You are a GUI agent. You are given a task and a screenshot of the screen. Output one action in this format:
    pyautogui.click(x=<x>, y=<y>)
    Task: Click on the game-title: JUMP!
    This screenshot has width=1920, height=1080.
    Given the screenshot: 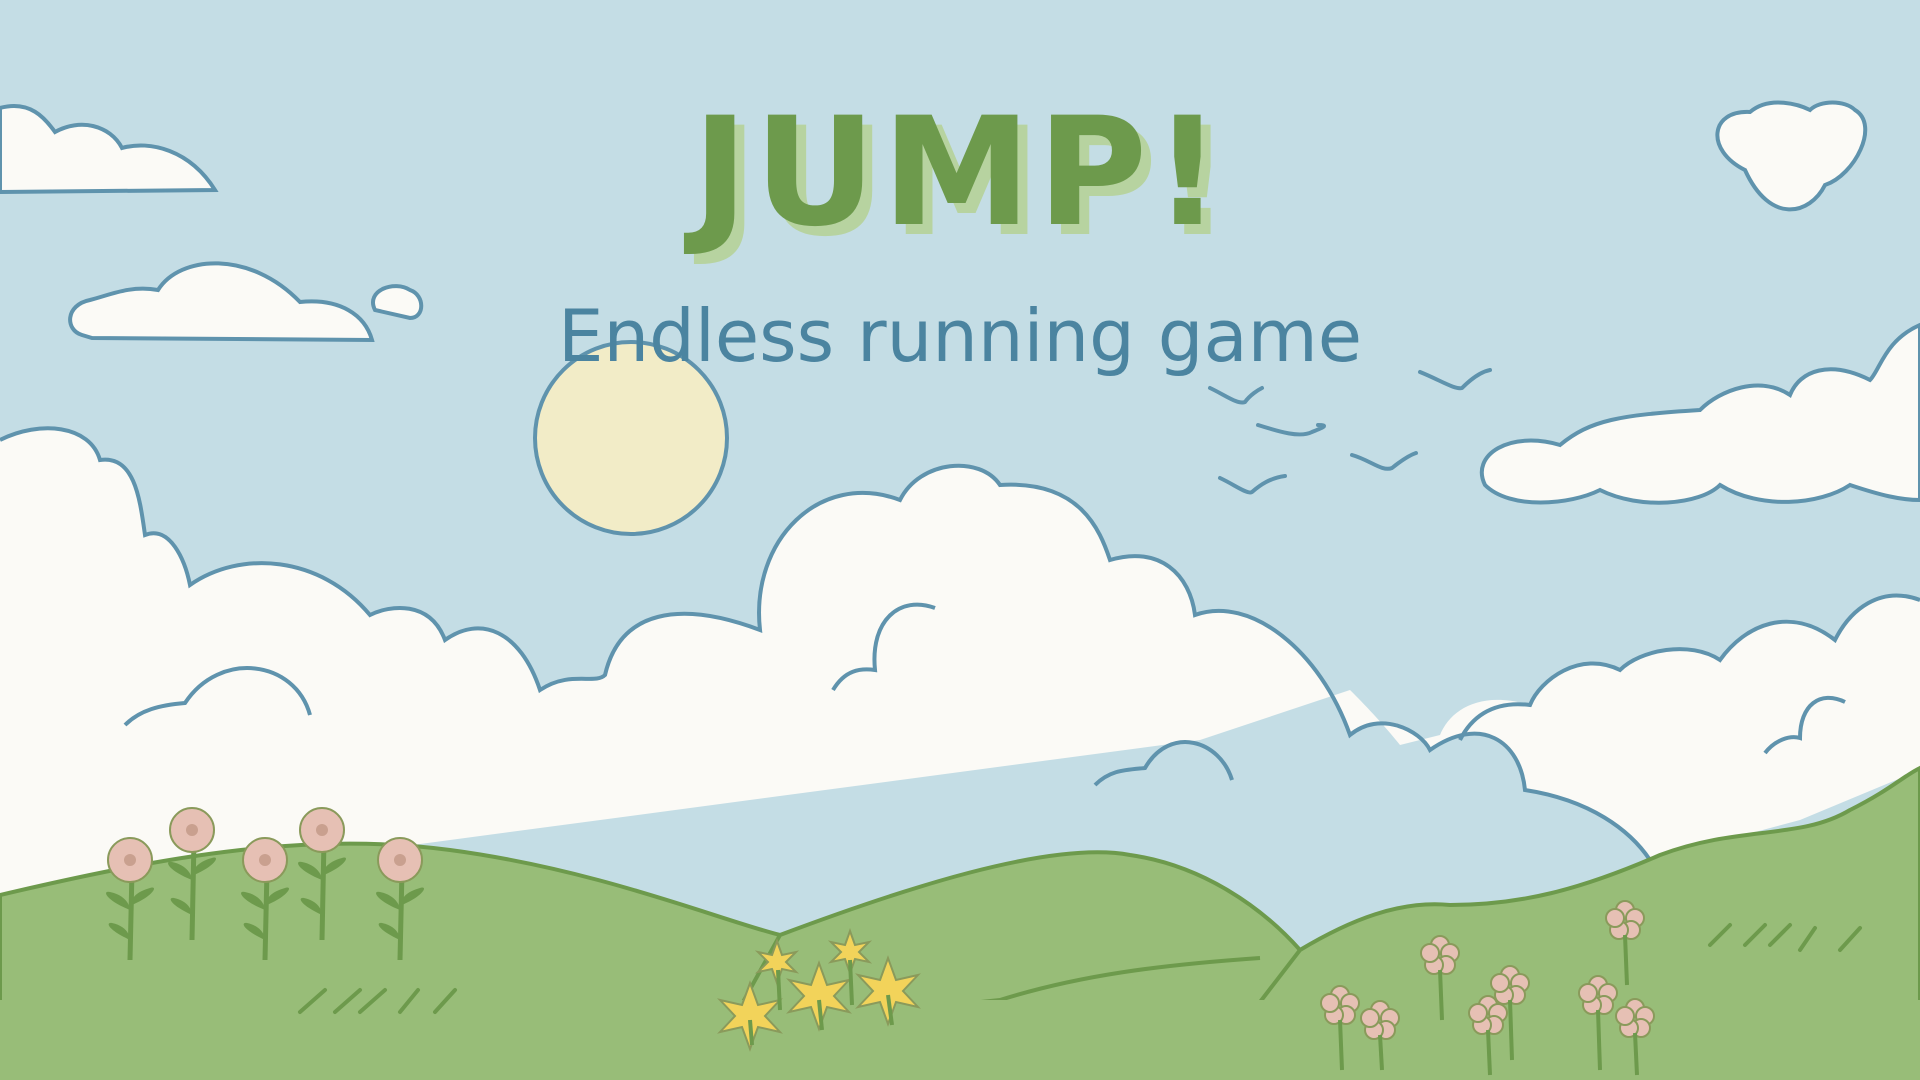 What is the action you would take?
    pyautogui.click(x=960, y=173)
    